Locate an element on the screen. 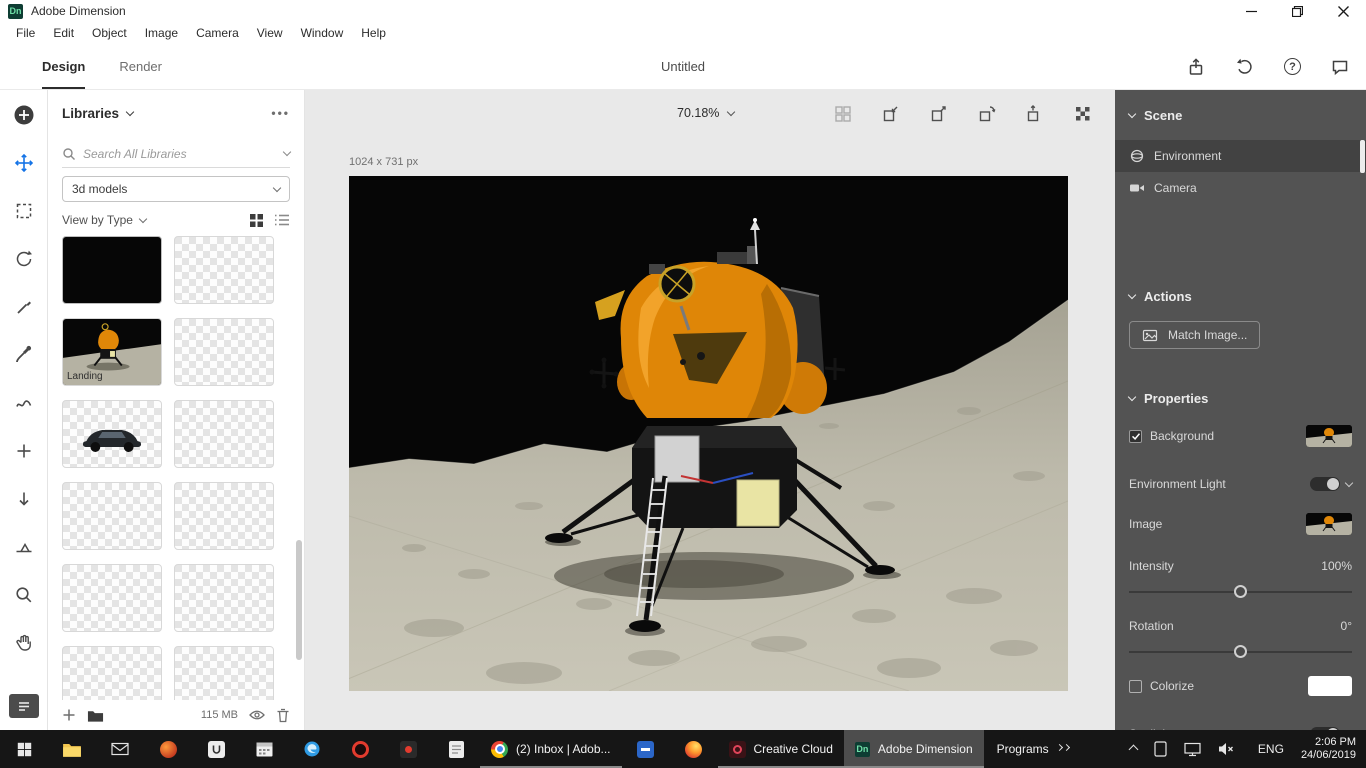 This screenshot has height=768, width=1366. pinned-app-orange-icon is located at coordinates (168, 749).